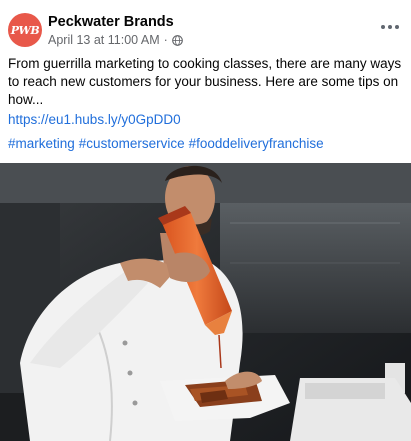 The height and width of the screenshot is (441, 411). I want to click on page-avatar: PWB, so click(25, 30).